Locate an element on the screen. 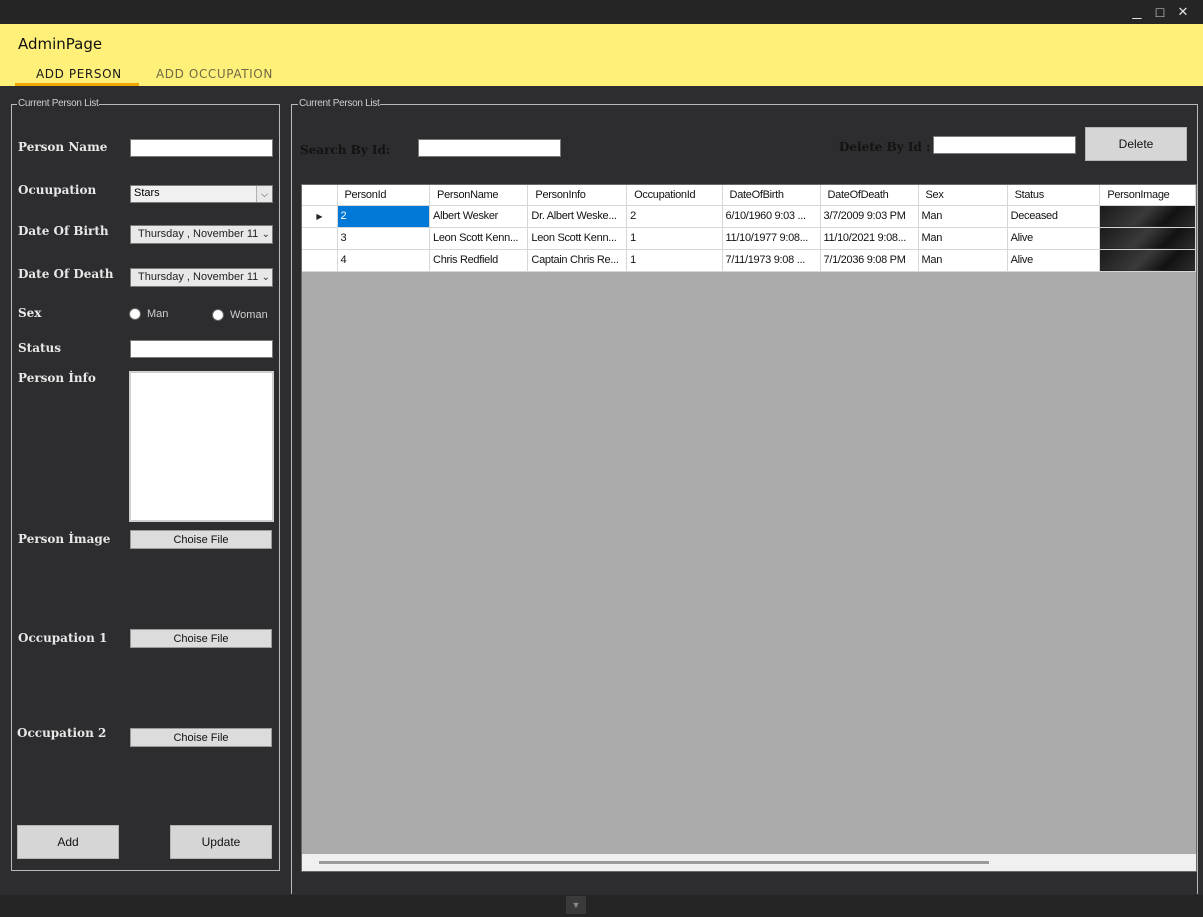 The width and height of the screenshot is (1203, 917). date-of-death-label: Date Of Death is located at coordinates (66, 274).